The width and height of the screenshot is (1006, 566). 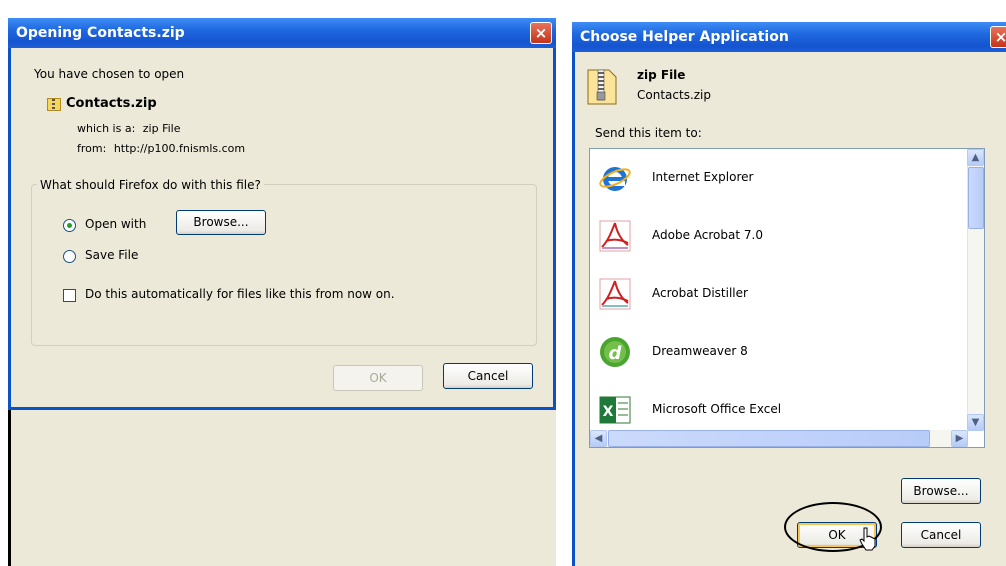 I want to click on list-item: d Dreamweaver 8, so click(x=779, y=352).